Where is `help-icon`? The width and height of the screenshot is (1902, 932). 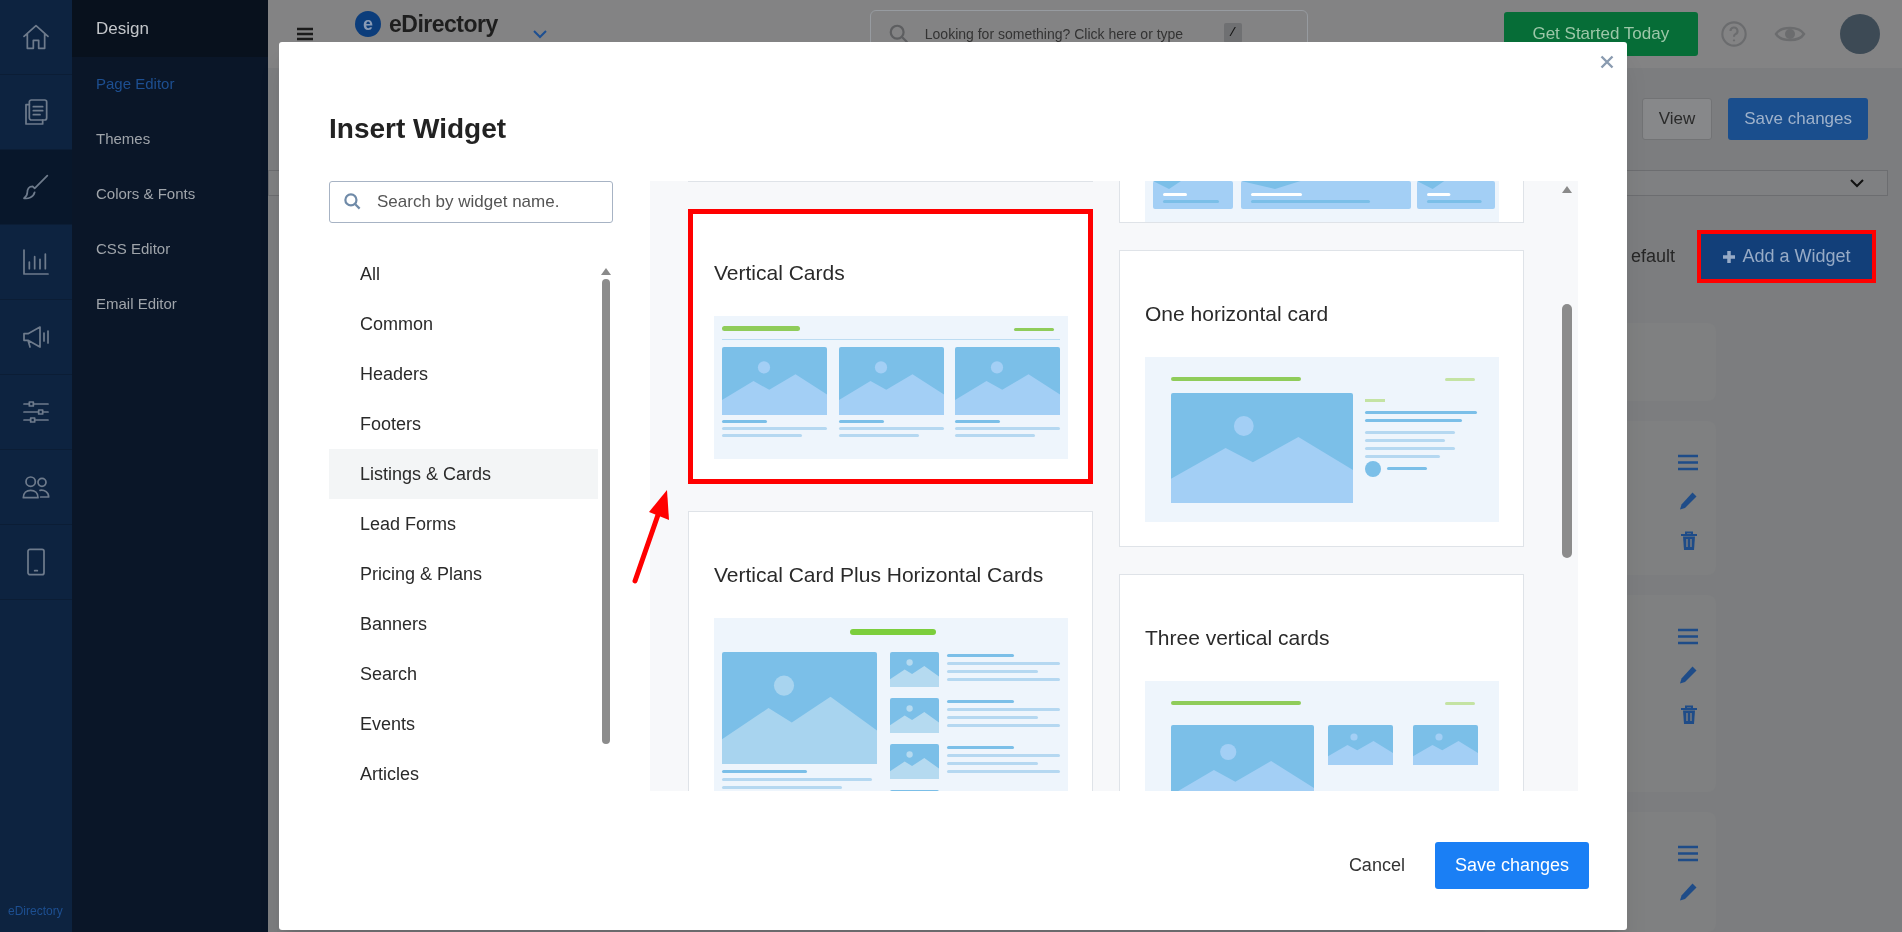 help-icon is located at coordinates (1733, 34).